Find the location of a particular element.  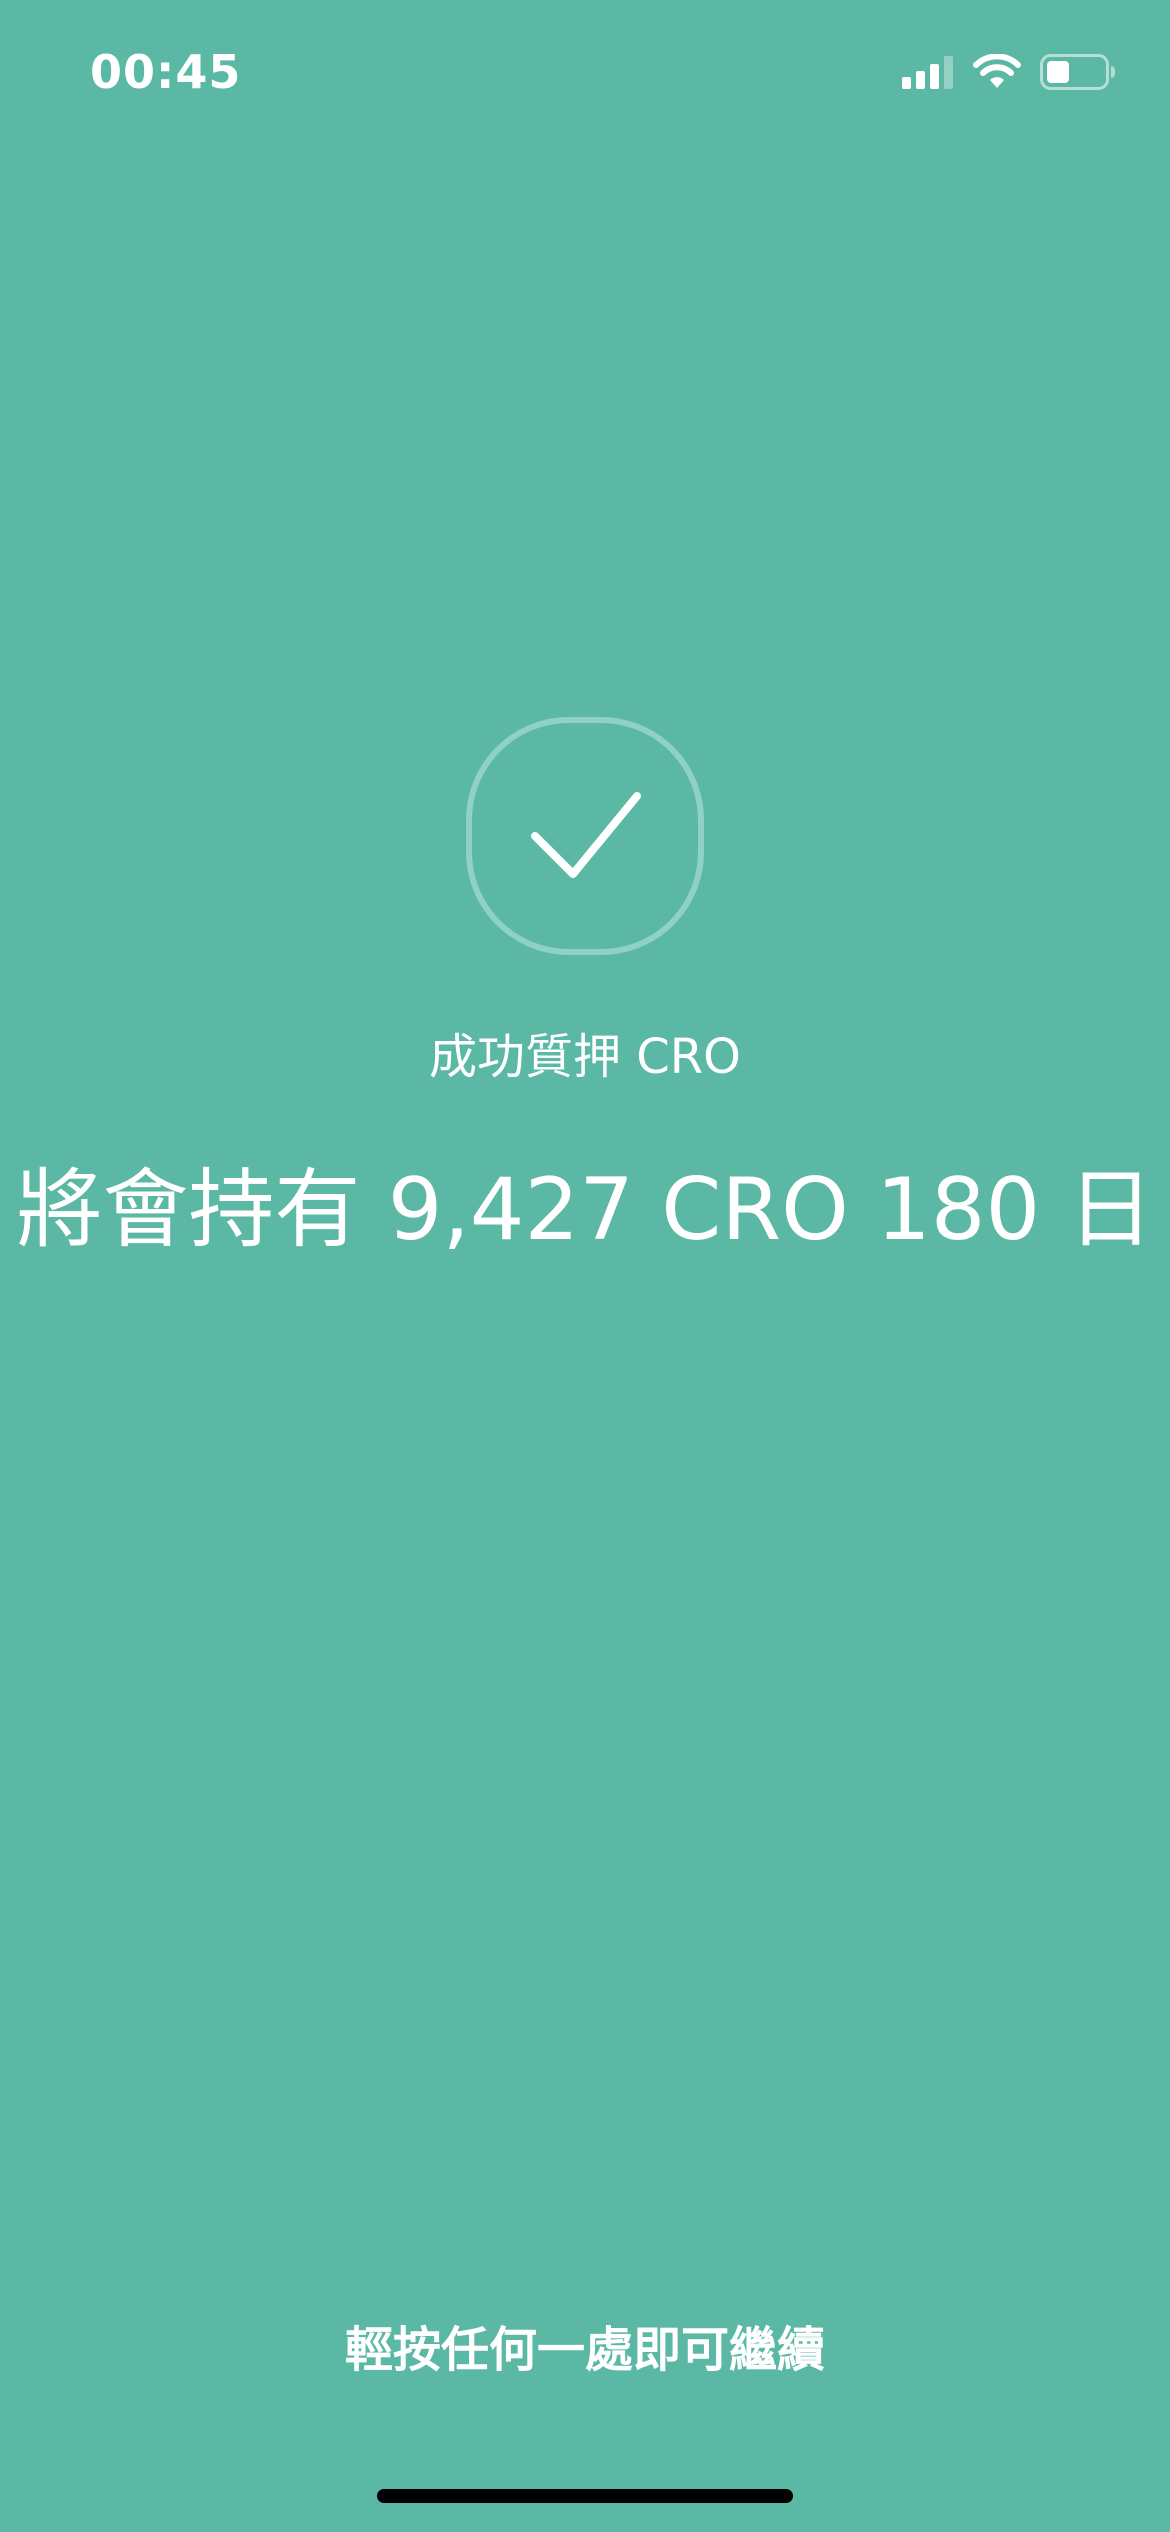

stake-success-subtitle: 成功質押 CRO is located at coordinates (585, 1057).